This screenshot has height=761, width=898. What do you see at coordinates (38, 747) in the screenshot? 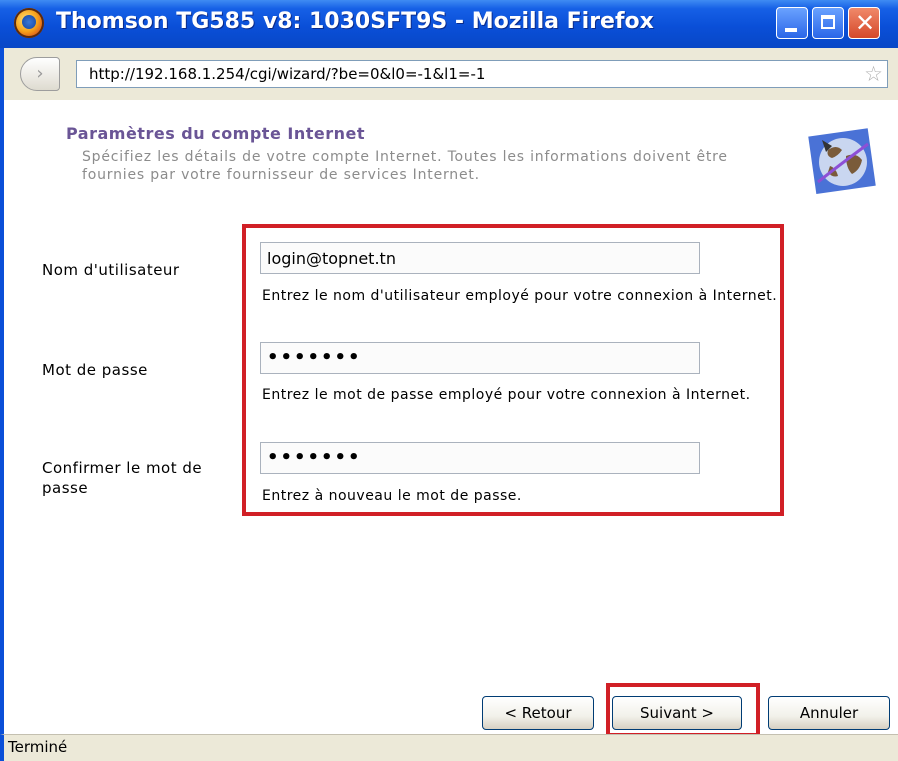
I see `status-text: Terminé` at bounding box center [38, 747].